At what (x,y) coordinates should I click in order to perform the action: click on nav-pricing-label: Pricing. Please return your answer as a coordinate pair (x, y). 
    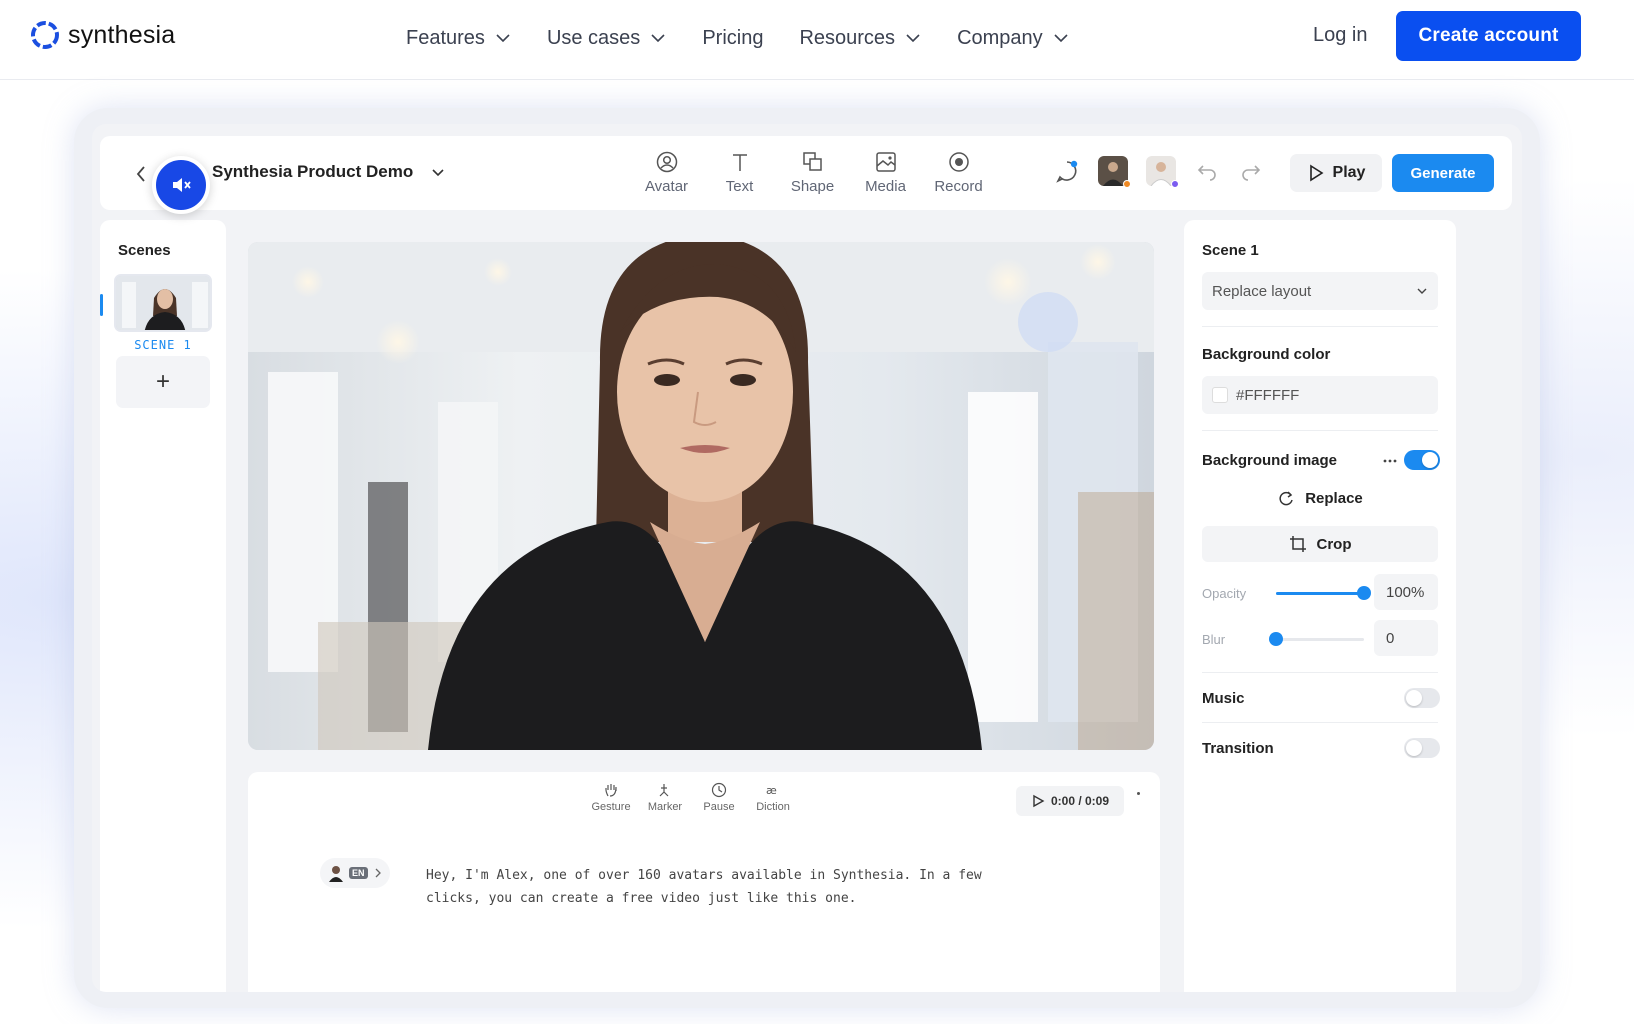
    Looking at the image, I should click on (733, 37).